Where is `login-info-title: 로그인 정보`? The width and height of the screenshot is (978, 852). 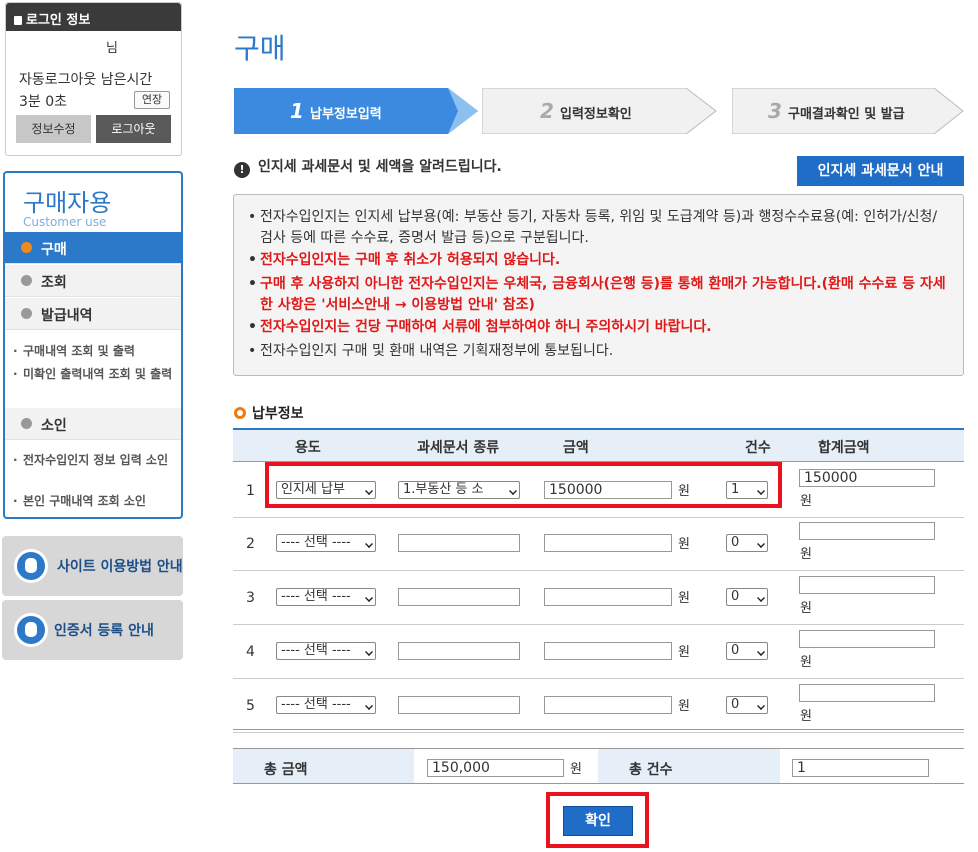
login-info-title: 로그인 정보 is located at coordinates (58, 20).